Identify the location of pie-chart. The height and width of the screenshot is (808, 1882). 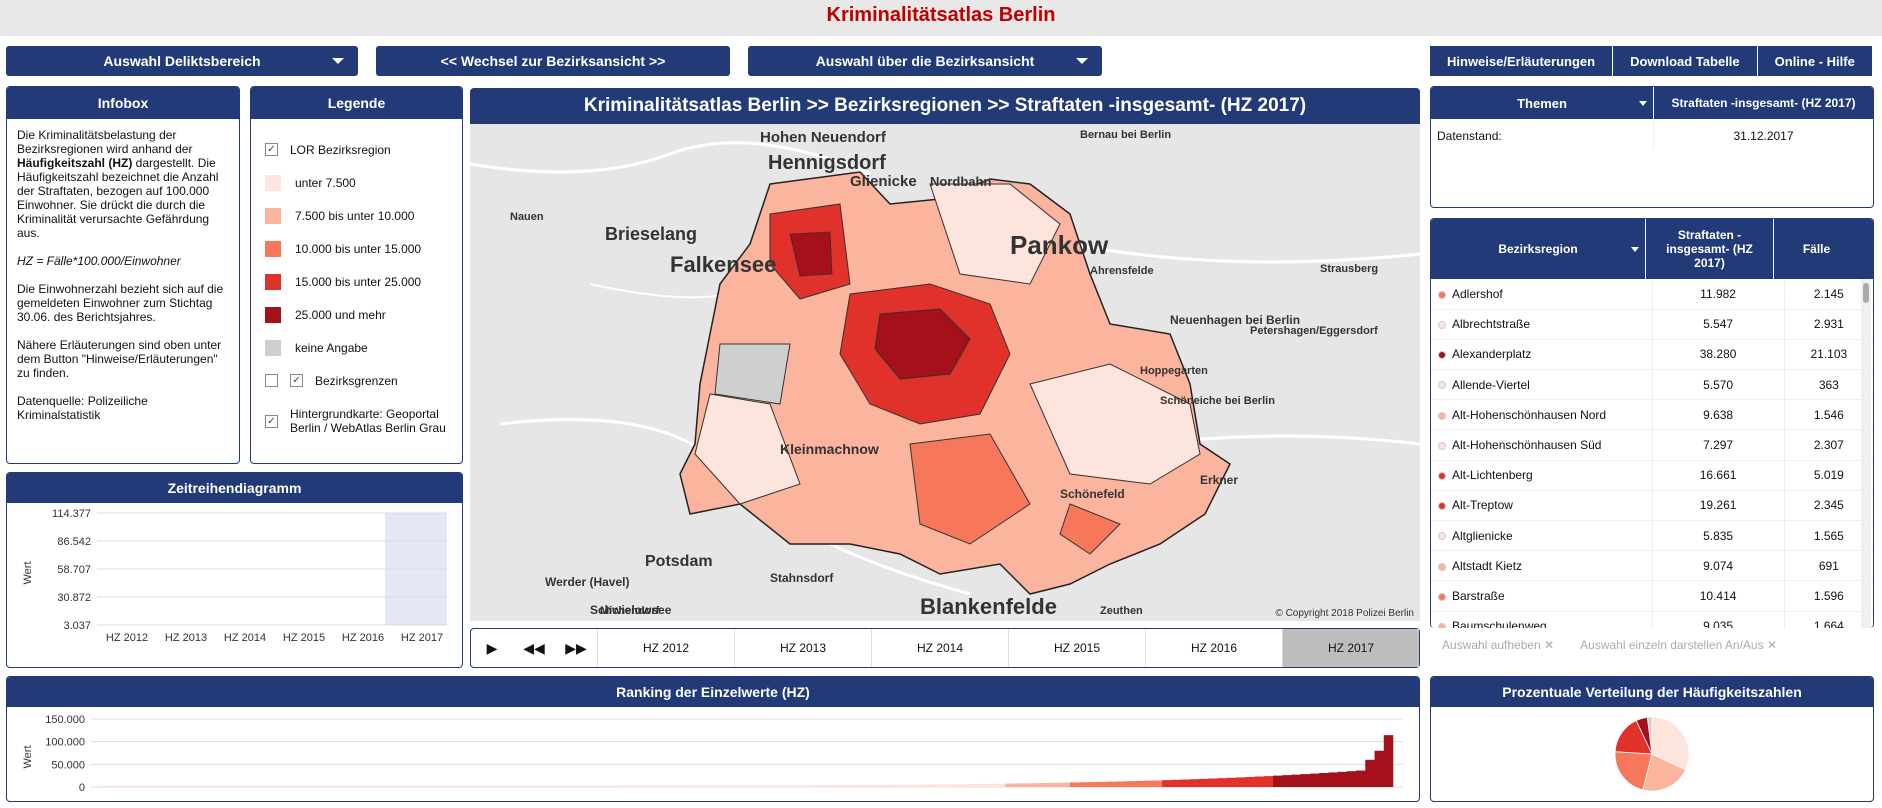
(1652, 754).